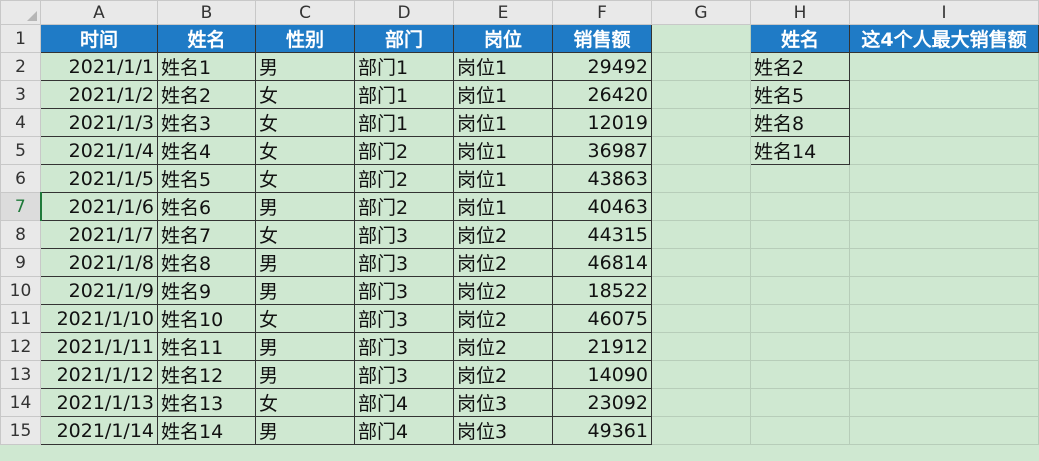 The width and height of the screenshot is (1039, 461). What do you see at coordinates (99, 122) in the screenshot?
I see `table-cell: 2021/1/3` at bounding box center [99, 122].